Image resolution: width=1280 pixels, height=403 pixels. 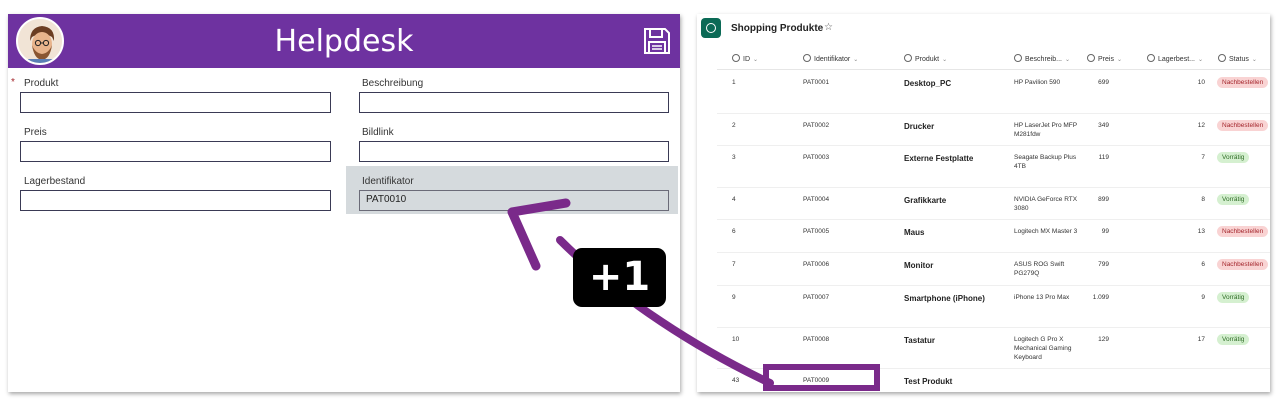 What do you see at coordinates (1201, 339) in the screenshot?
I see `cell-lagerbestand: 17` at bounding box center [1201, 339].